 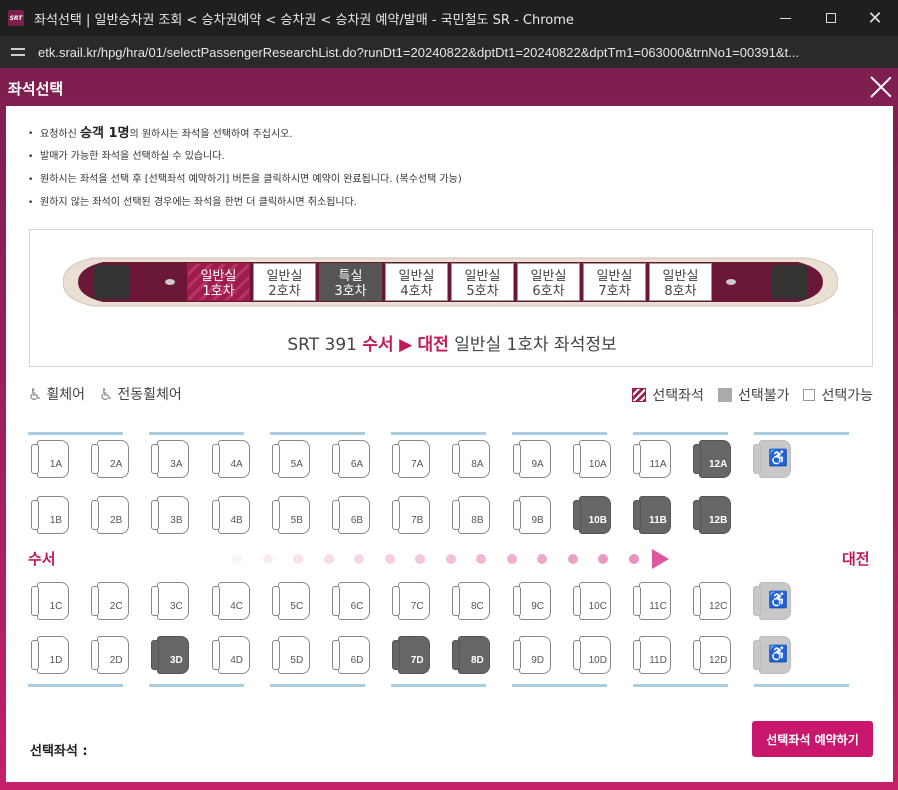 I want to click on seat-label: 5A, so click(x=296, y=464).